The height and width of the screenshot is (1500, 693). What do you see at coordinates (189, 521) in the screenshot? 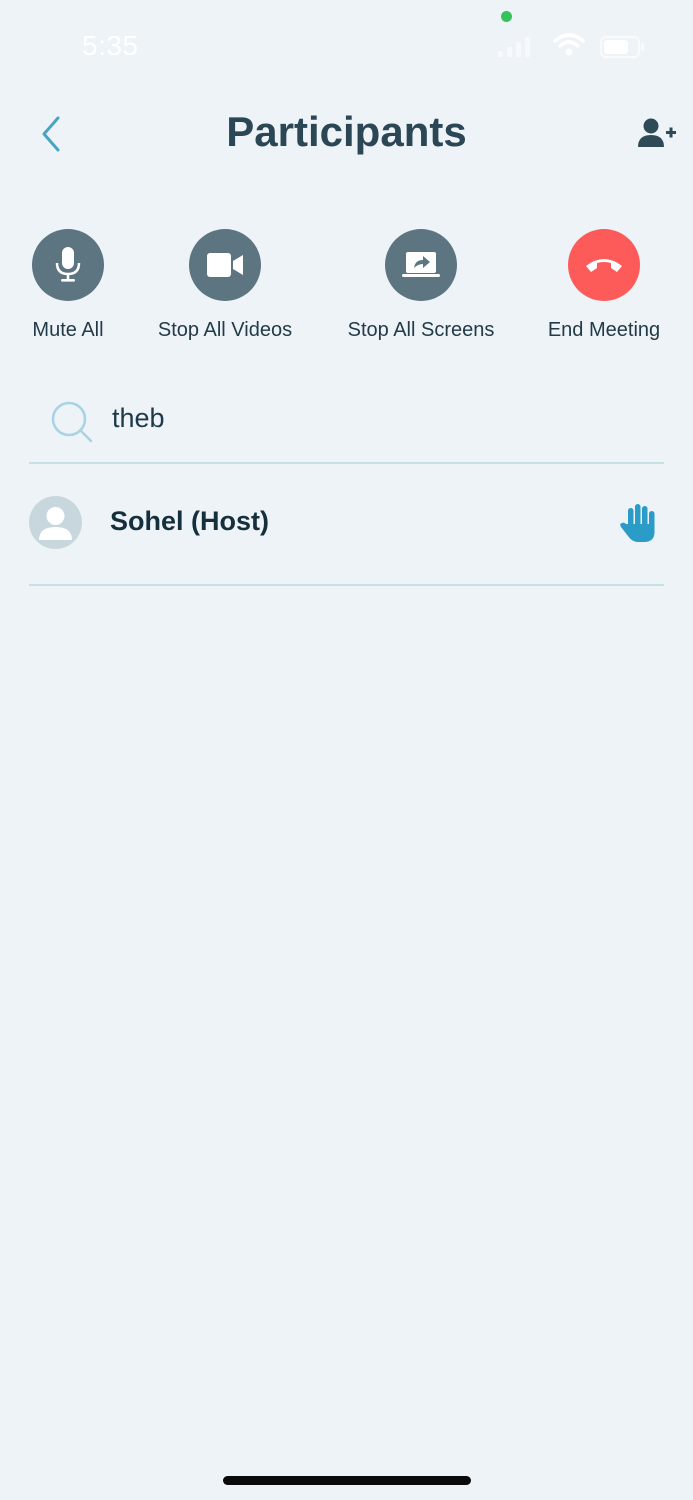
I see `participant-name: Sohel (Host)` at bounding box center [189, 521].